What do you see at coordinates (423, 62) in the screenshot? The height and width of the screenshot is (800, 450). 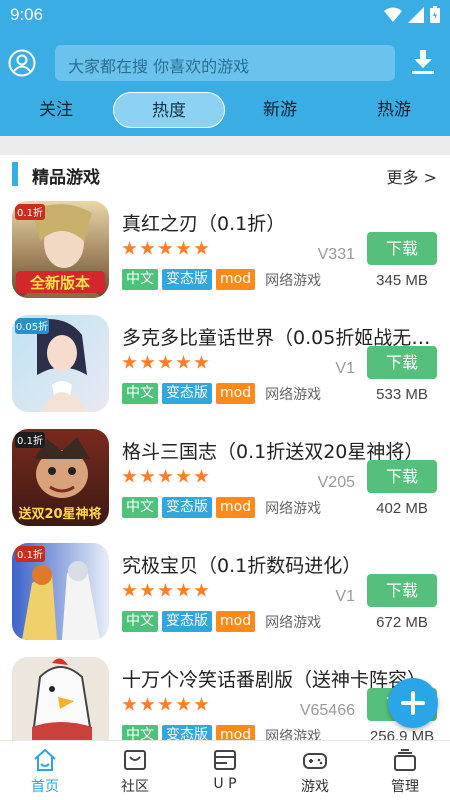 I see `download-icon` at bounding box center [423, 62].